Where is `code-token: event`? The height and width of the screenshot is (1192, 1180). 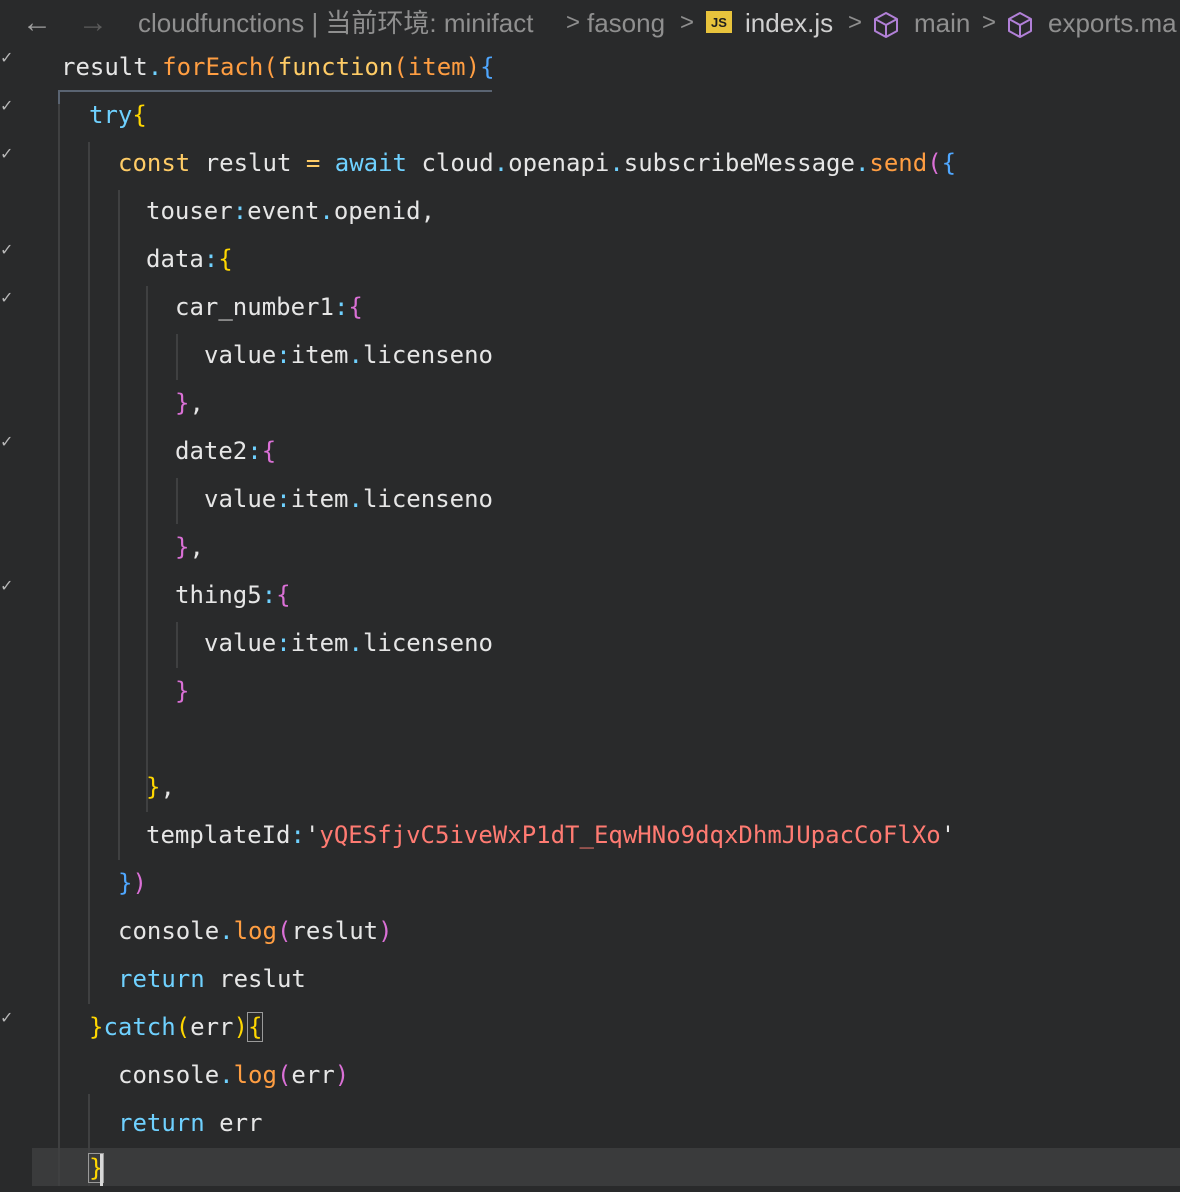
code-token: event is located at coordinates (283, 211).